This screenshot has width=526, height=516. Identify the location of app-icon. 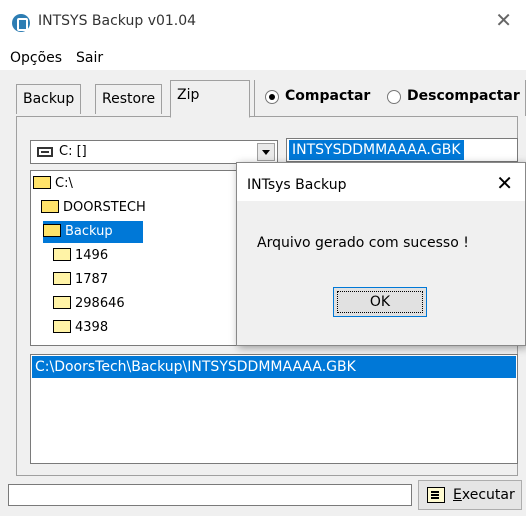
(21, 23).